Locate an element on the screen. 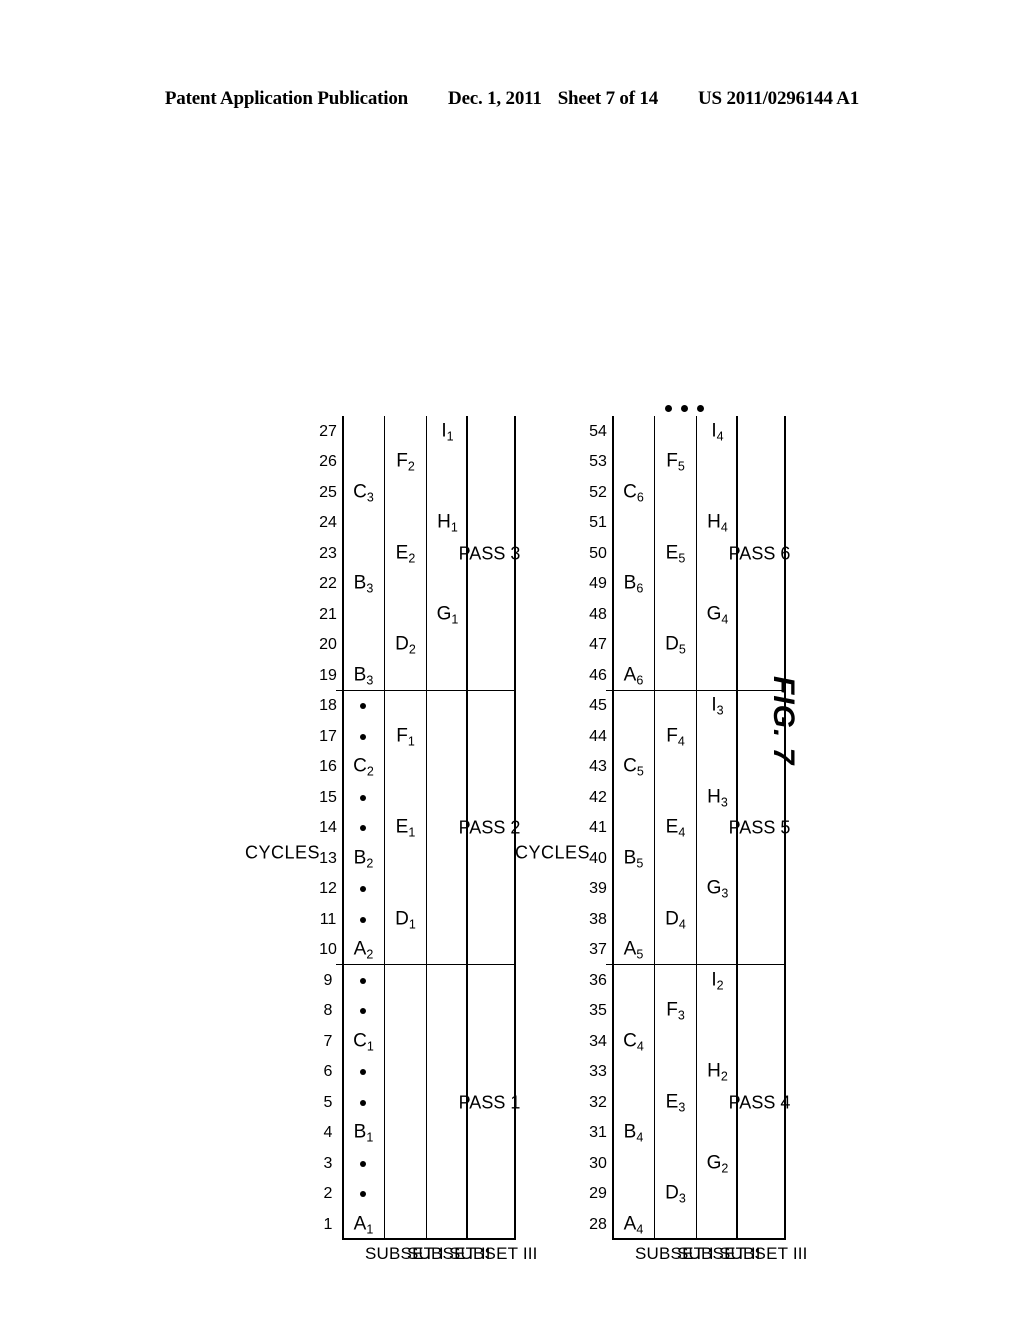 This screenshot has width=1024, height=1320. cycle-tick-label: 27 is located at coordinates (328, 431).